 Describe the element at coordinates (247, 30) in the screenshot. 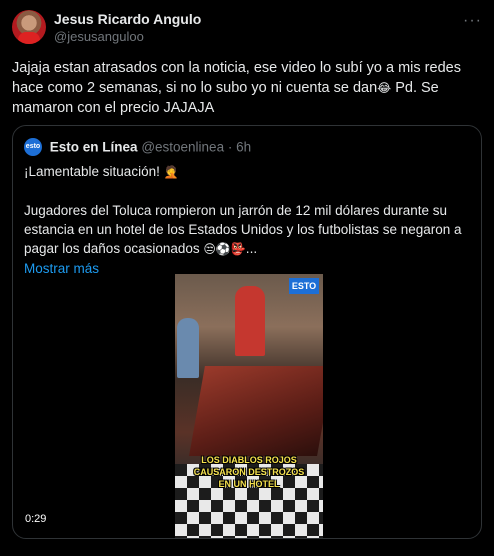

I see `tweet-header: Jesus Ricardo Angulo @jesusanguloo ···` at that location.